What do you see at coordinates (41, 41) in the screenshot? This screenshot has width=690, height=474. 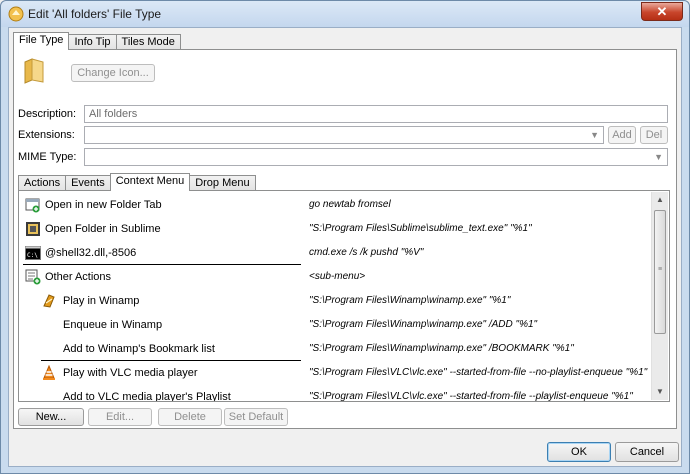 I see `tab-file-type: File Type` at bounding box center [41, 41].